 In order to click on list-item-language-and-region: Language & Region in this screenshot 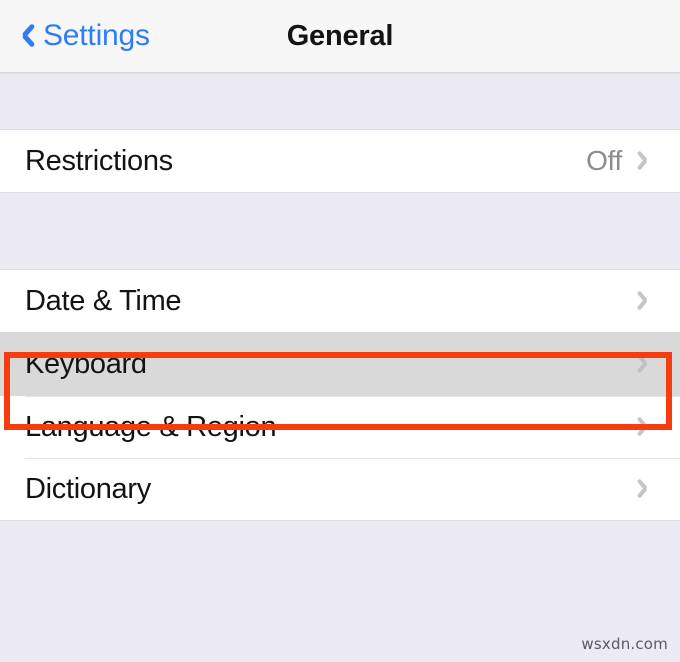, I will do `click(340, 427)`.